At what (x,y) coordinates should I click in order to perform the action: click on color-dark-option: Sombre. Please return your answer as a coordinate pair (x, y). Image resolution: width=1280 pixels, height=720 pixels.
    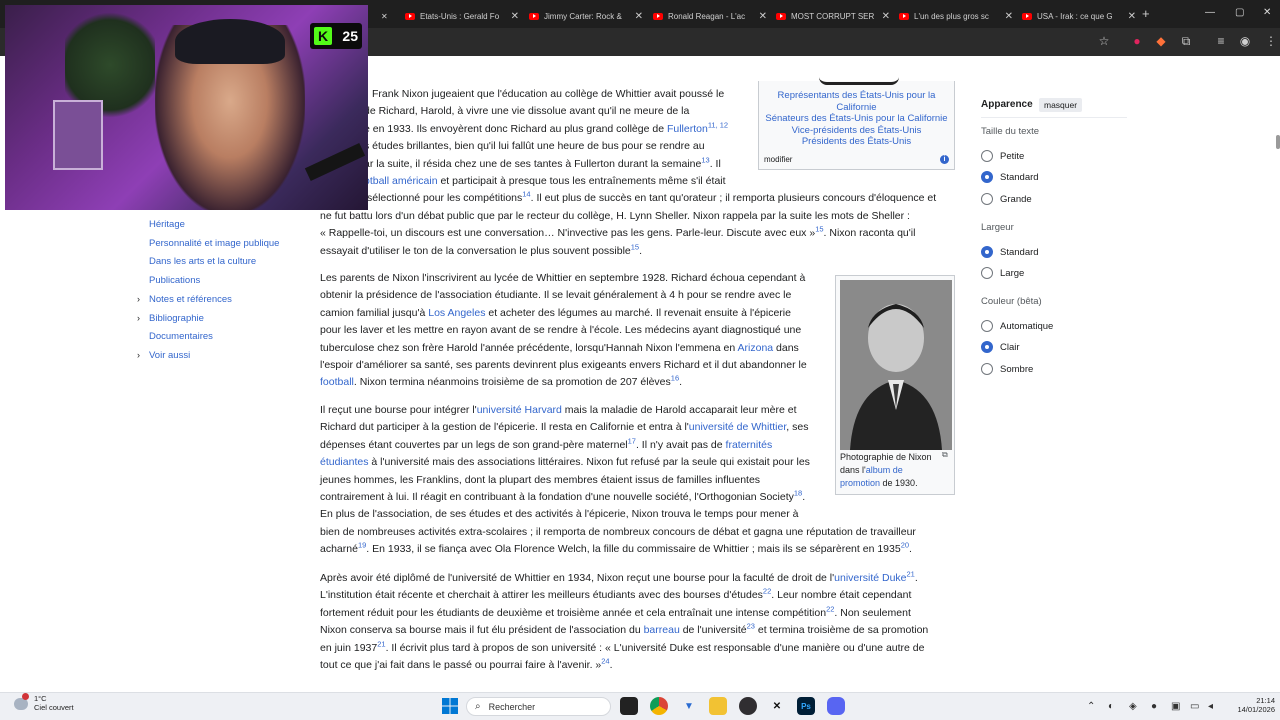
    Looking at the image, I should click on (1007, 369).